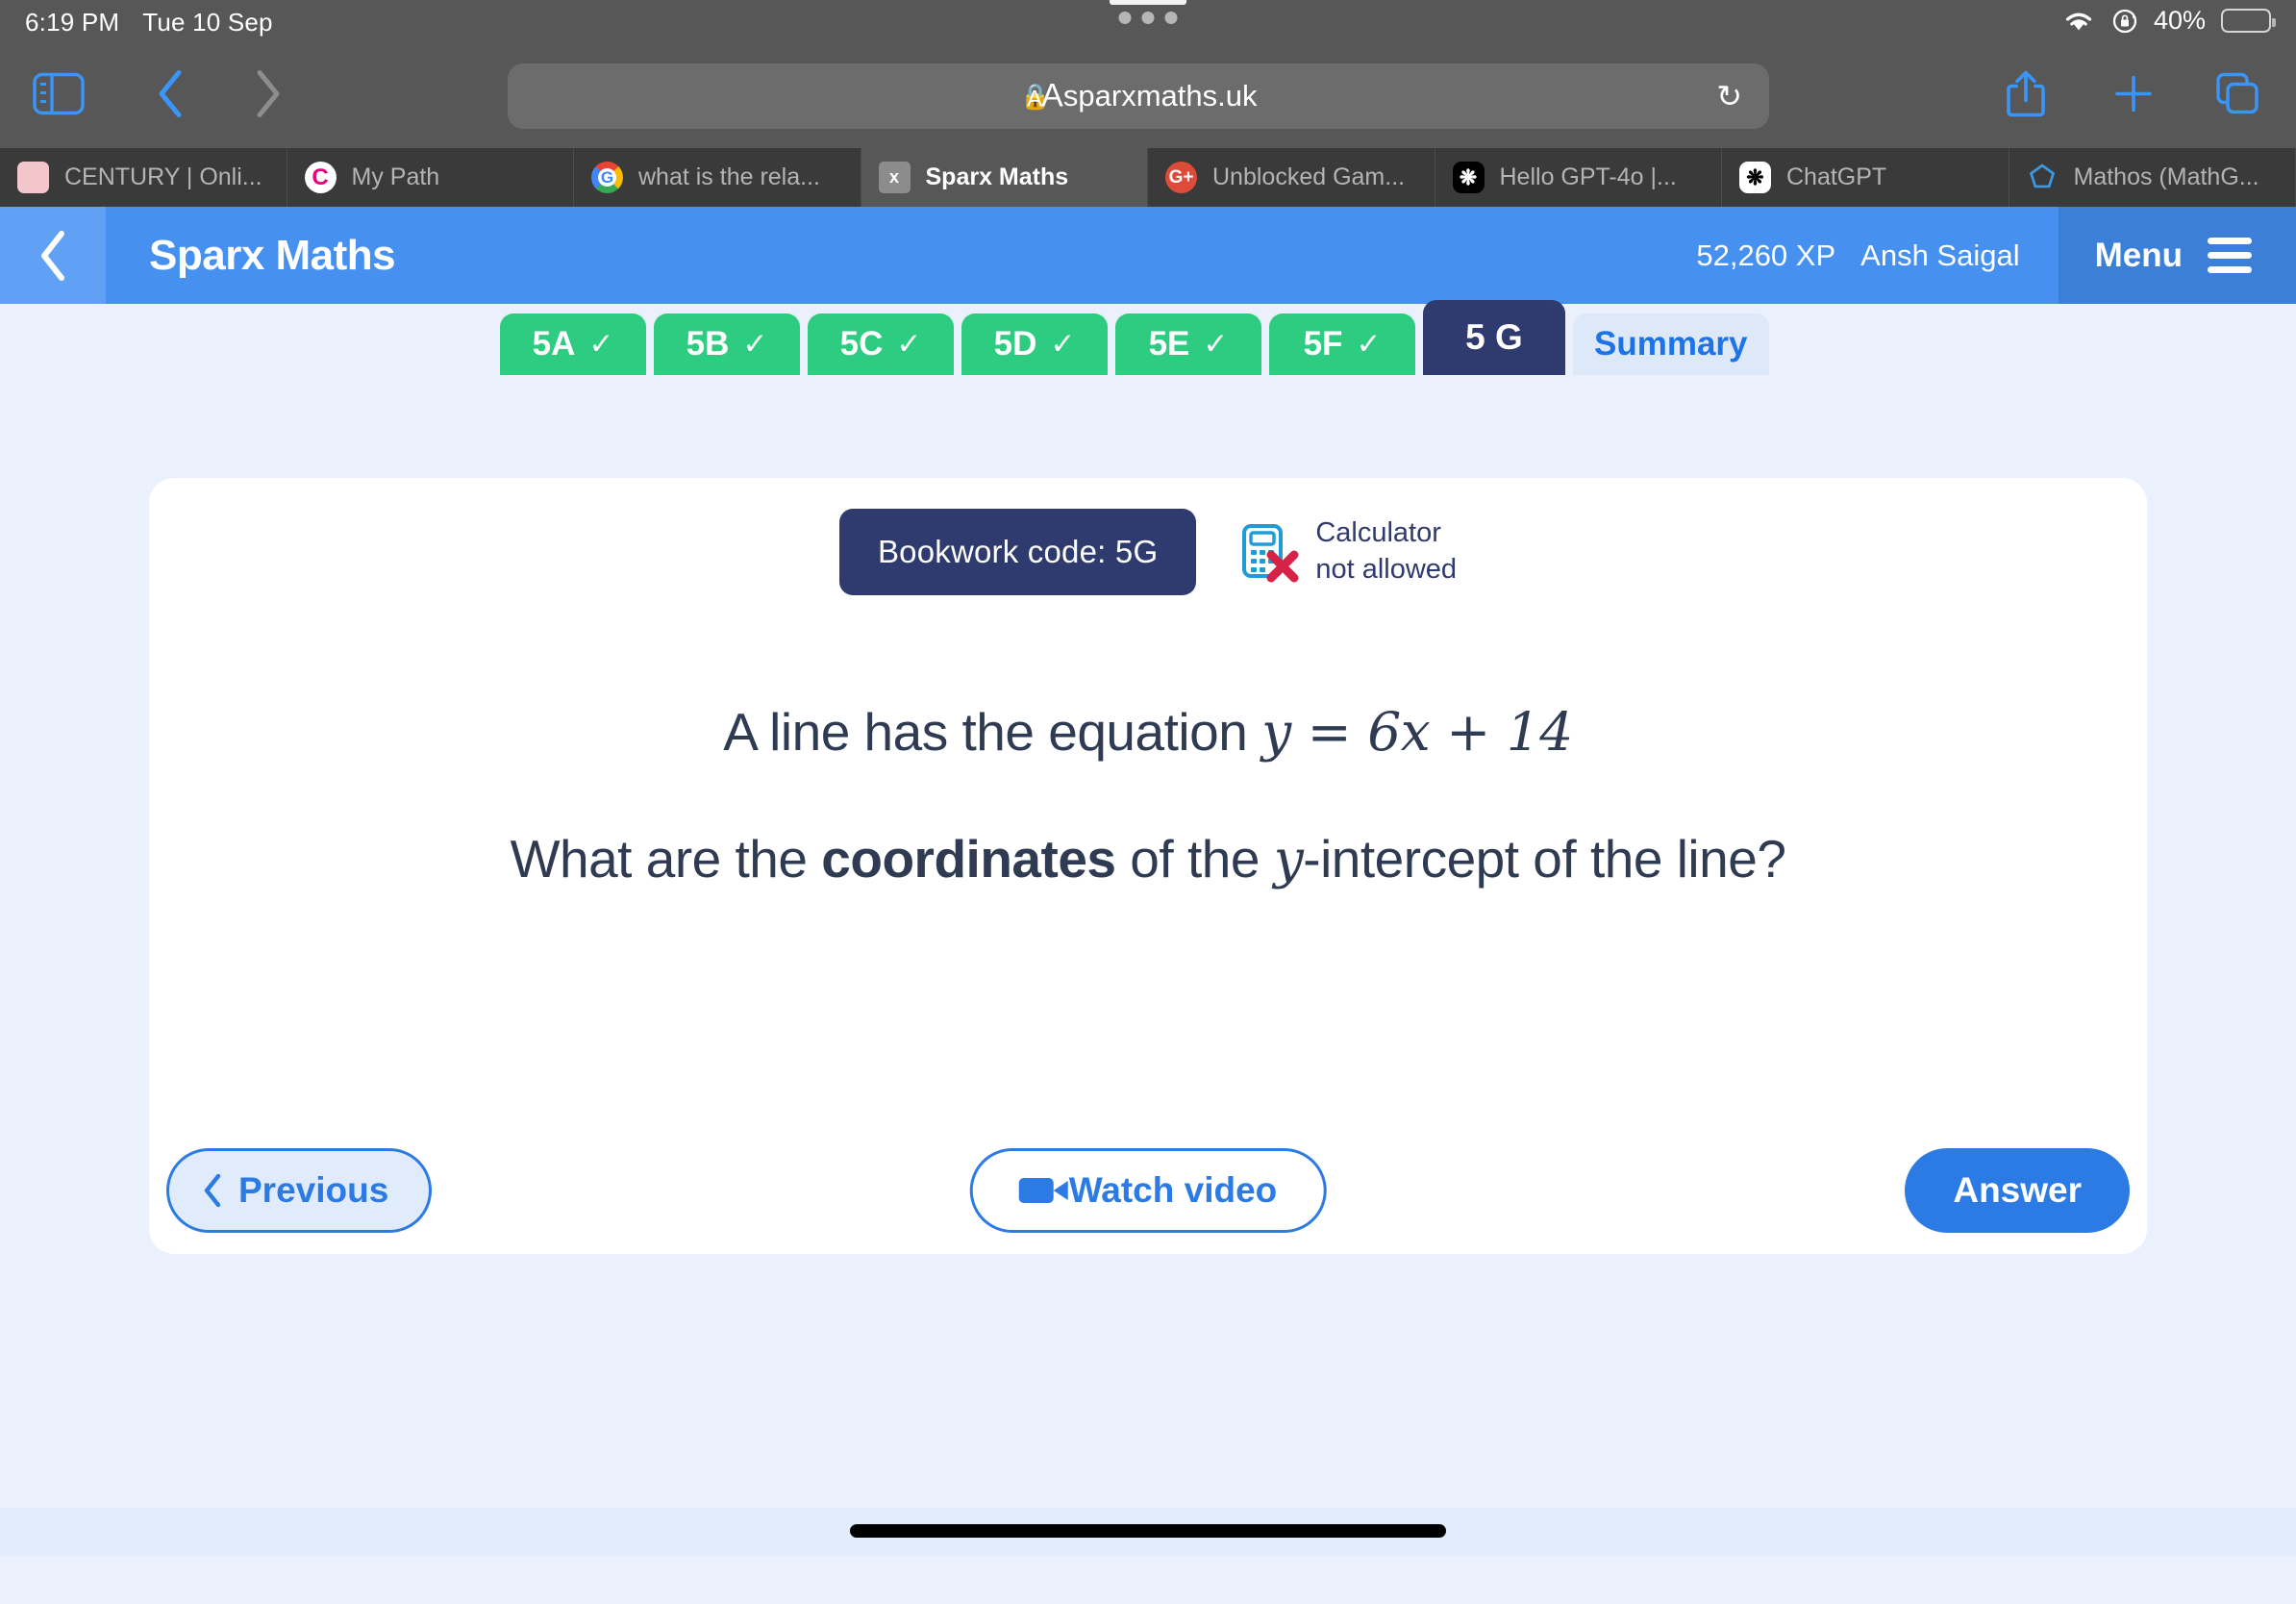 This screenshot has width=2296, height=1604. What do you see at coordinates (1671, 344) in the screenshot?
I see `module-tab-summary: Summary` at bounding box center [1671, 344].